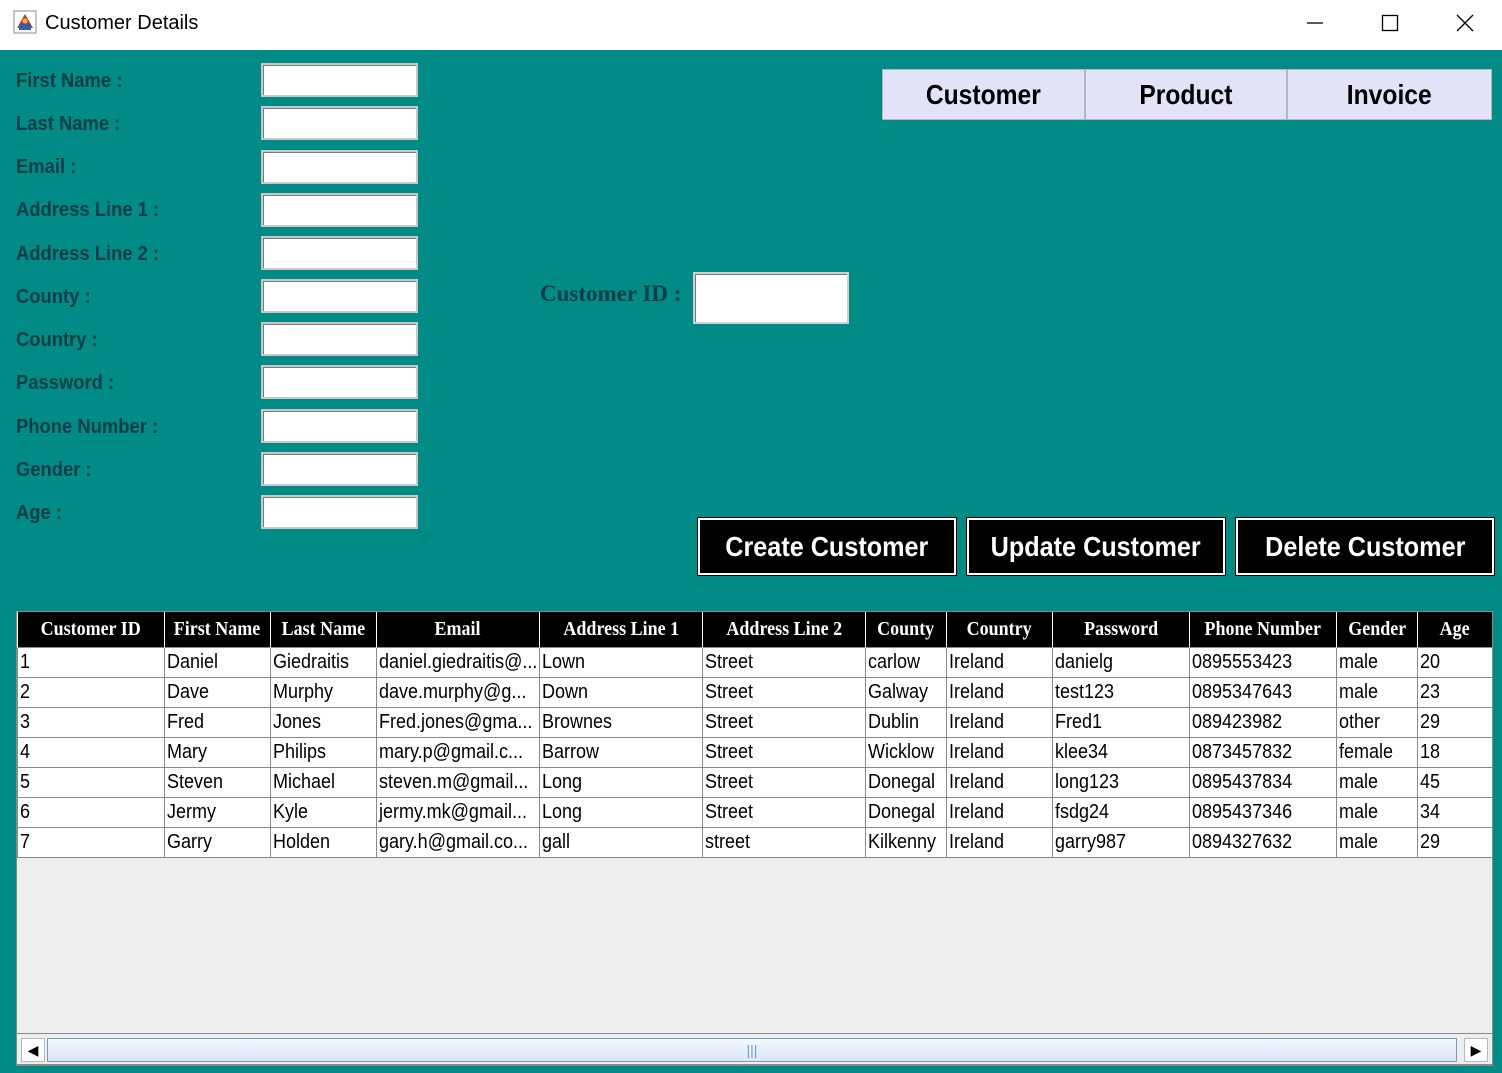  I want to click on age-input, so click(339, 512).